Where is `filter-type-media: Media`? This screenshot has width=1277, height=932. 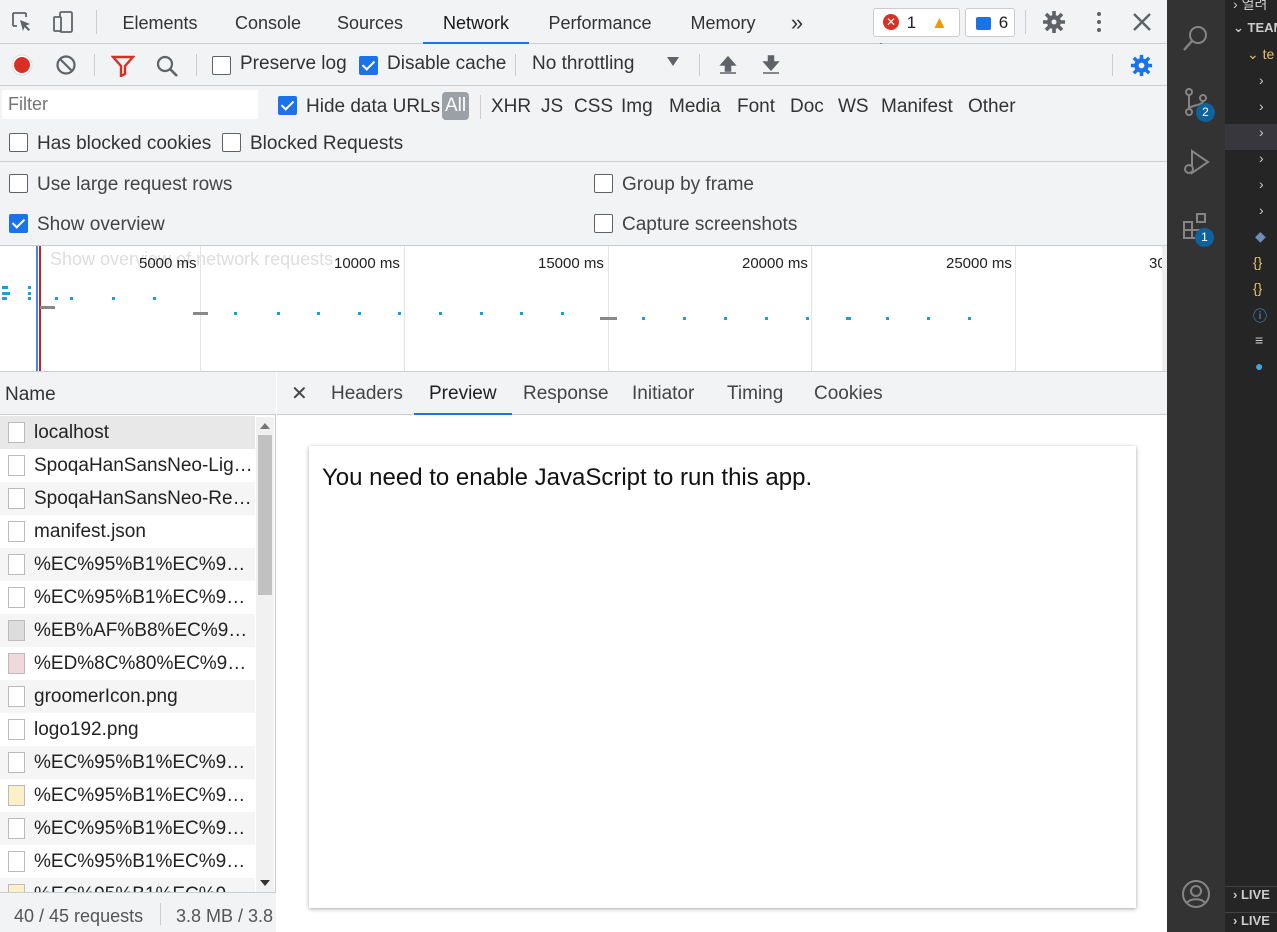
filter-type-media: Media is located at coordinates (695, 107).